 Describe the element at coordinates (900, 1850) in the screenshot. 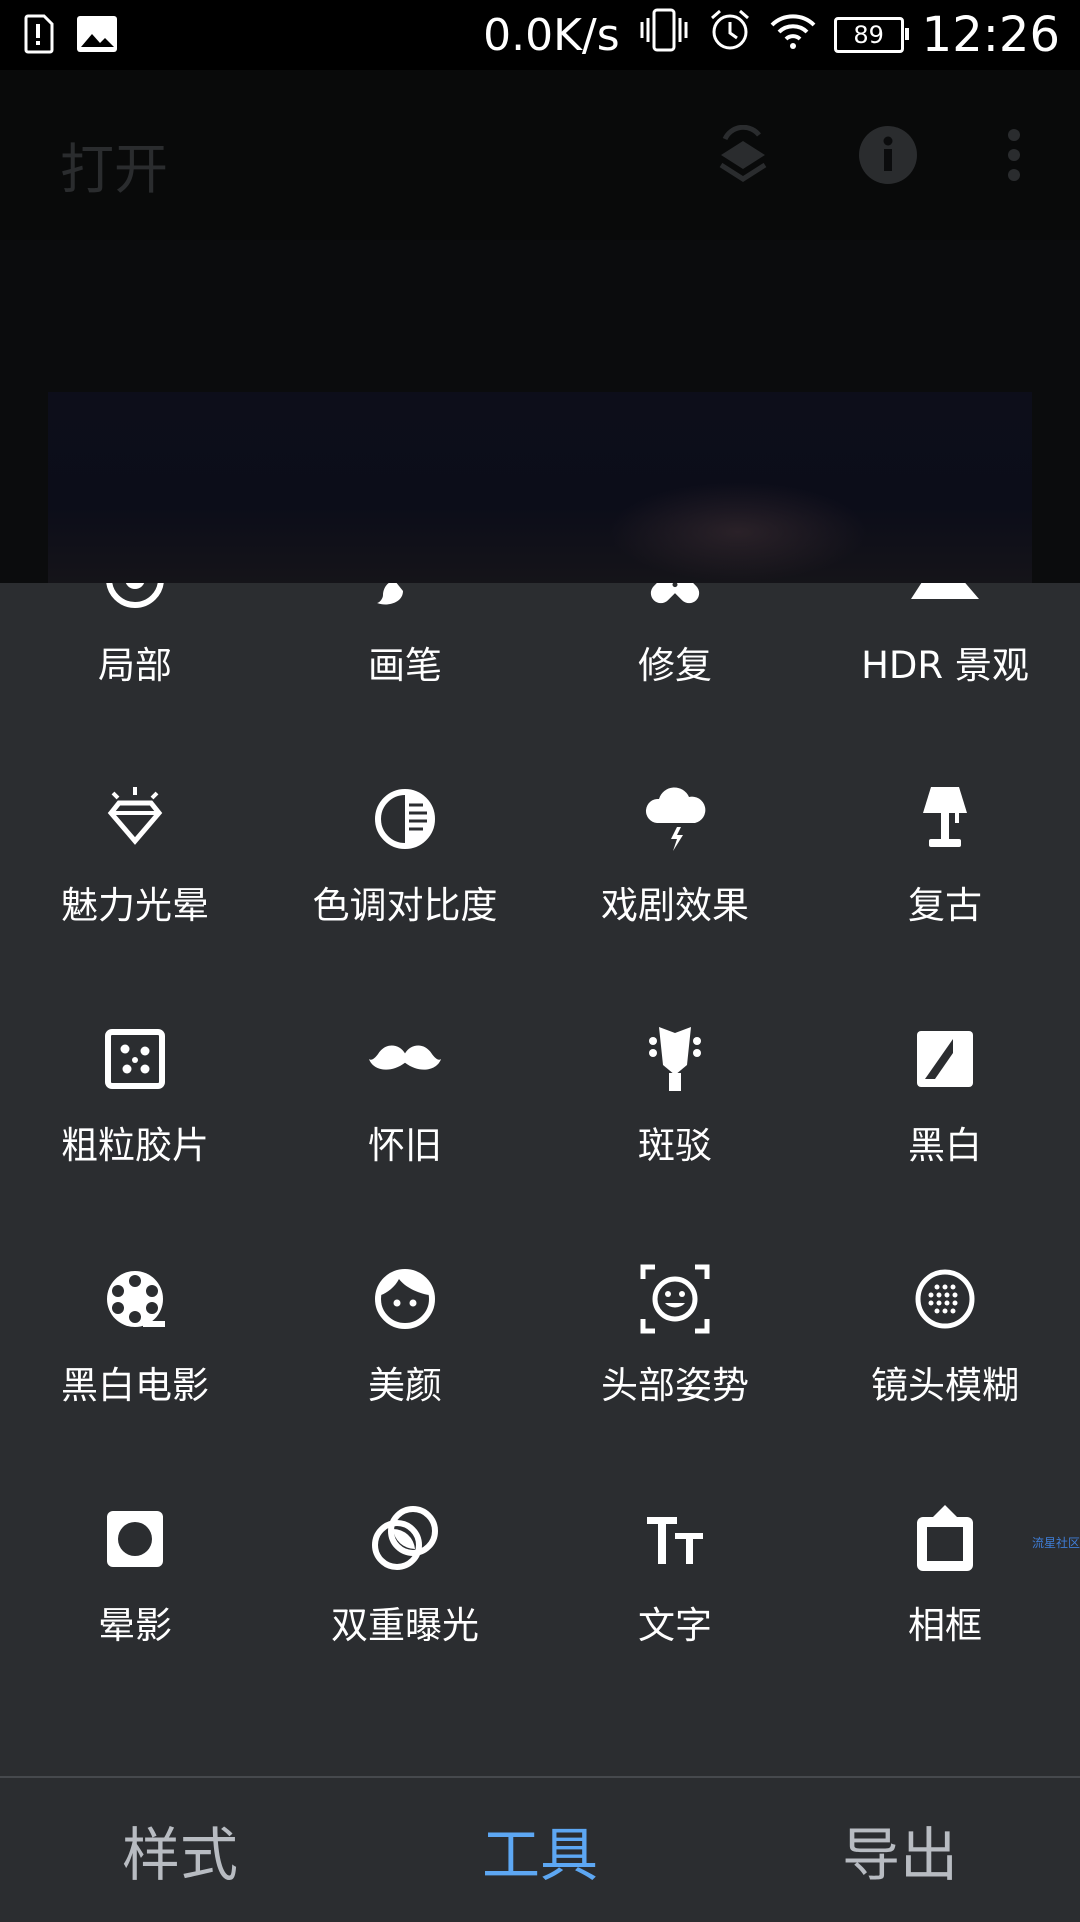

I see `tab-export: 导出` at that location.